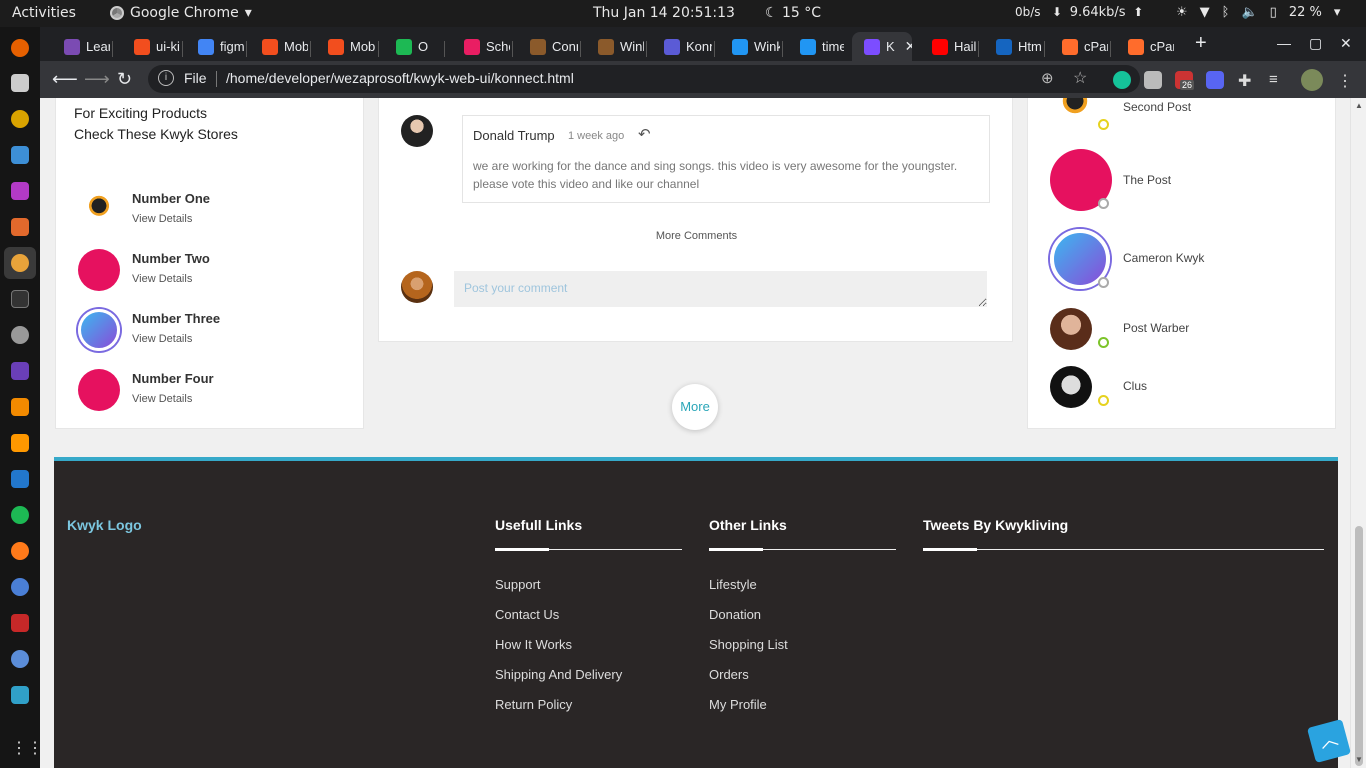 The height and width of the screenshot is (768, 1366). Describe the element at coordinates (208, 210) in the screenshot. I see `store-item: Number One View Details` at that location.